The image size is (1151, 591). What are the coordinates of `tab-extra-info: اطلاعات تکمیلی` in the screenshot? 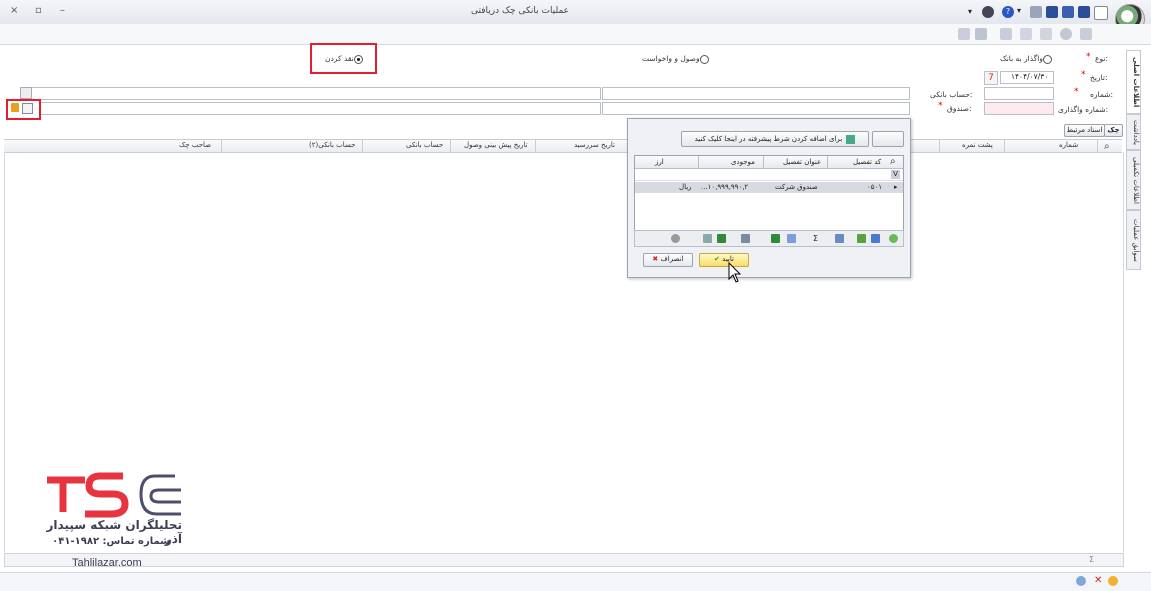 It's located at (1133, 180).